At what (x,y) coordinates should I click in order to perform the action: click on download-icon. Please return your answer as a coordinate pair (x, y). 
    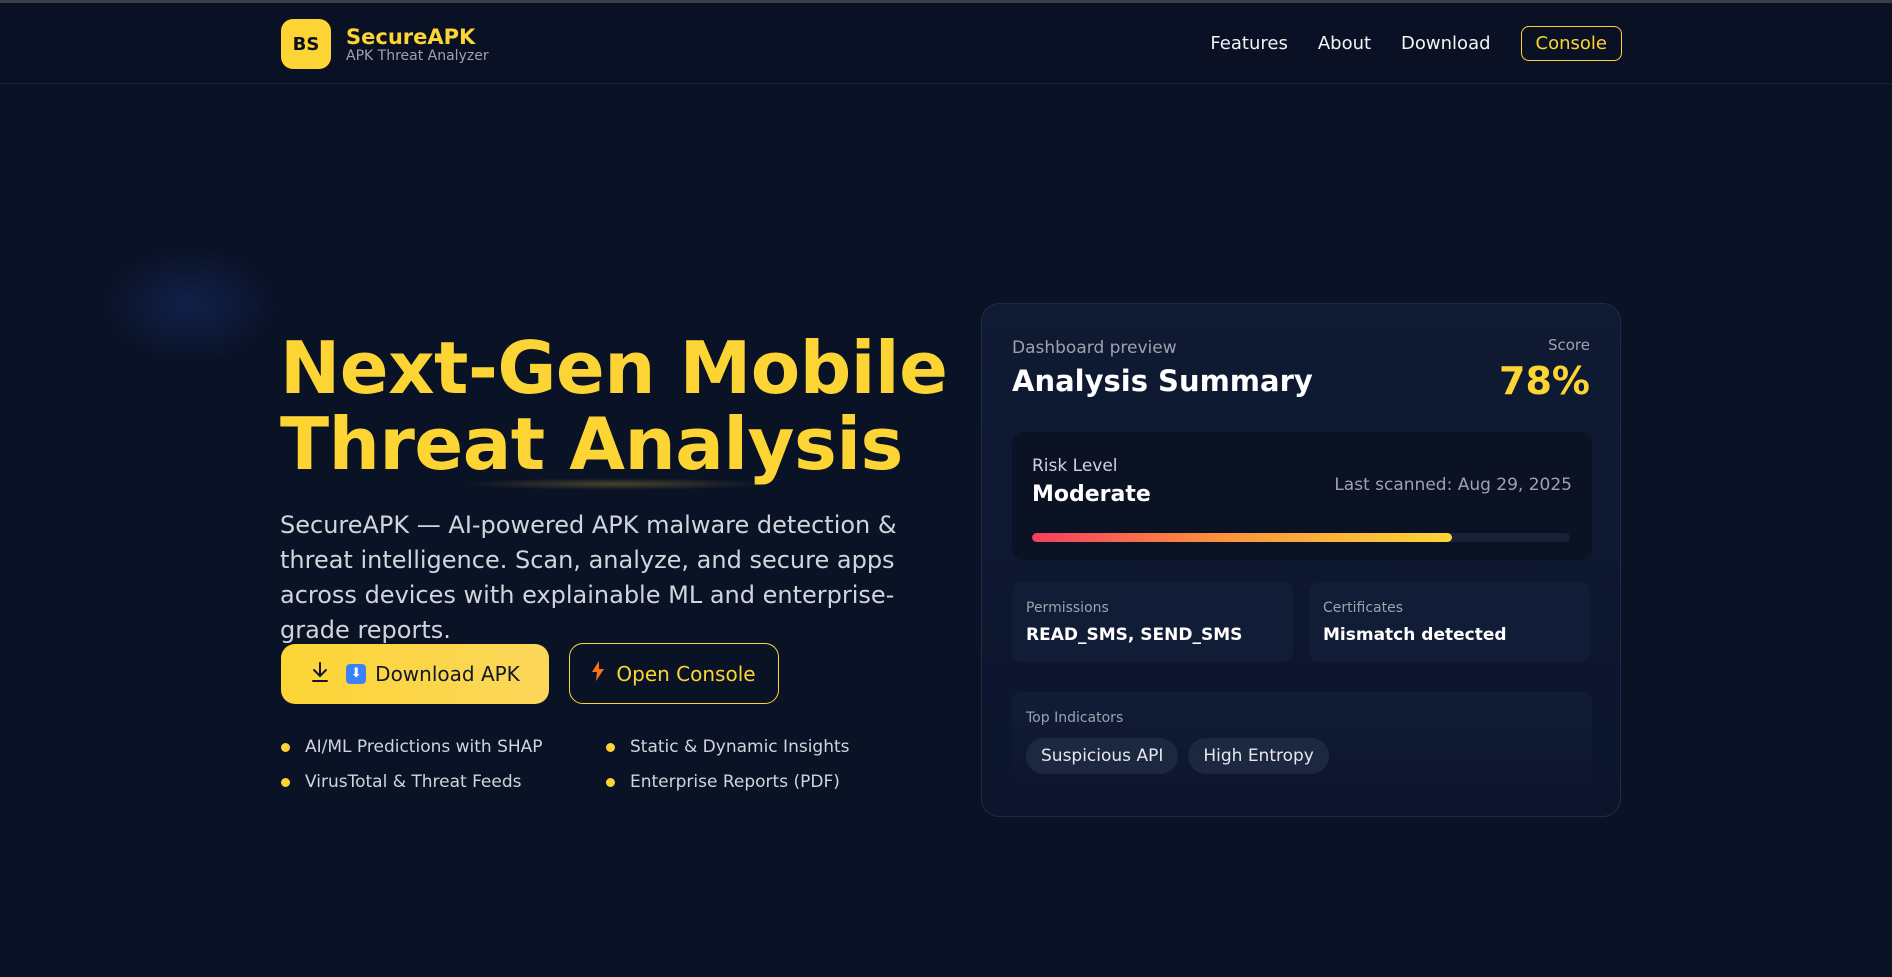
    Looking at the image, I should click on (320, 674).